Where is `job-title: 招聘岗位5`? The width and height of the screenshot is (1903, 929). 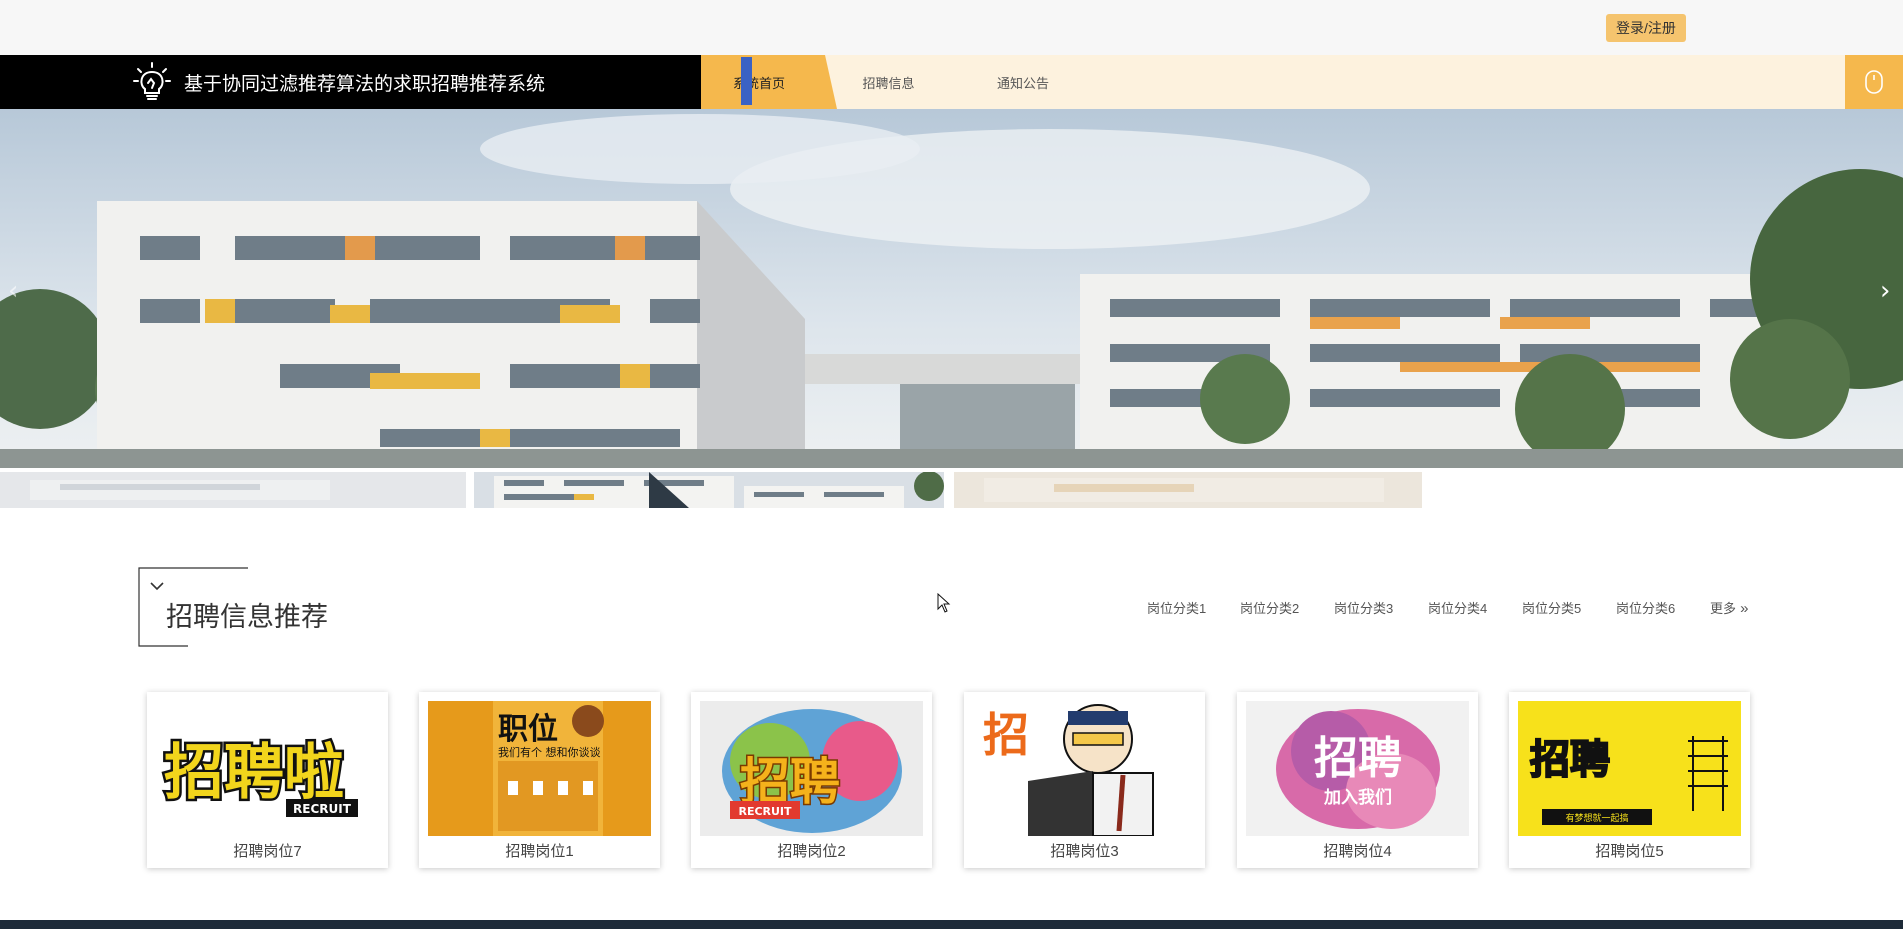 job-title: 招聘岗位5 is located at coordinates (1629, 851).